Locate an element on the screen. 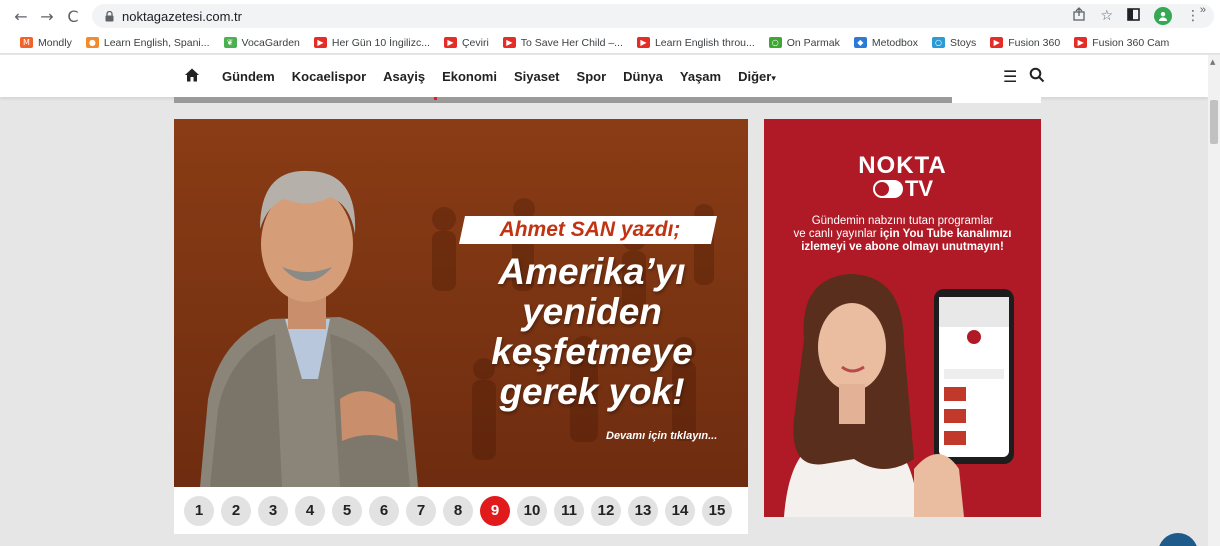  address-bar: noktagazetesi.com.tr ☆ ⋮ is located at coordinates (653, 16).